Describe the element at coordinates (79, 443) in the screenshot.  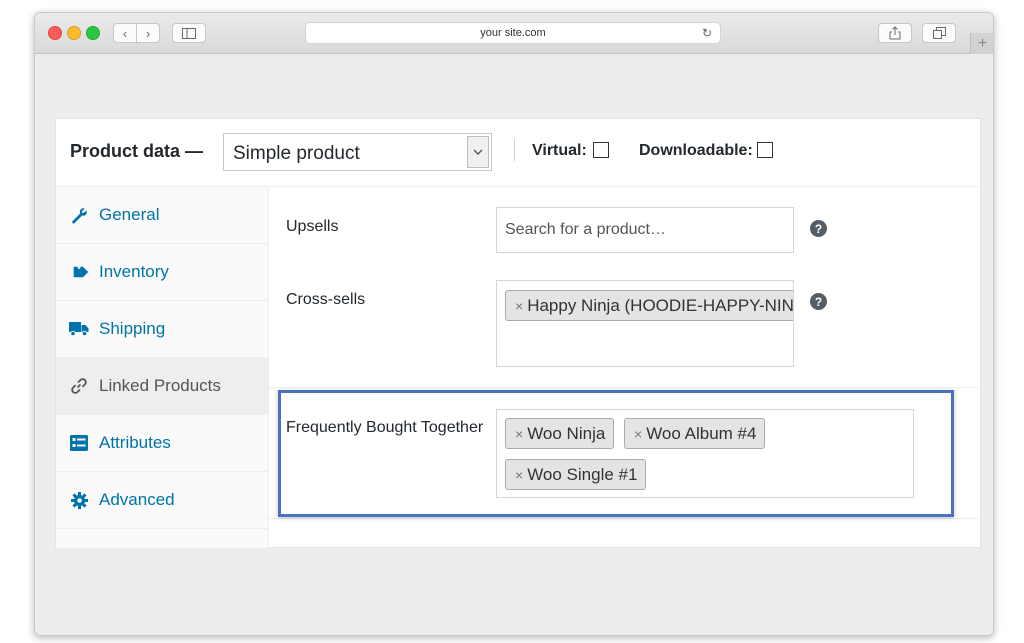
I see `list-icon` at that location.